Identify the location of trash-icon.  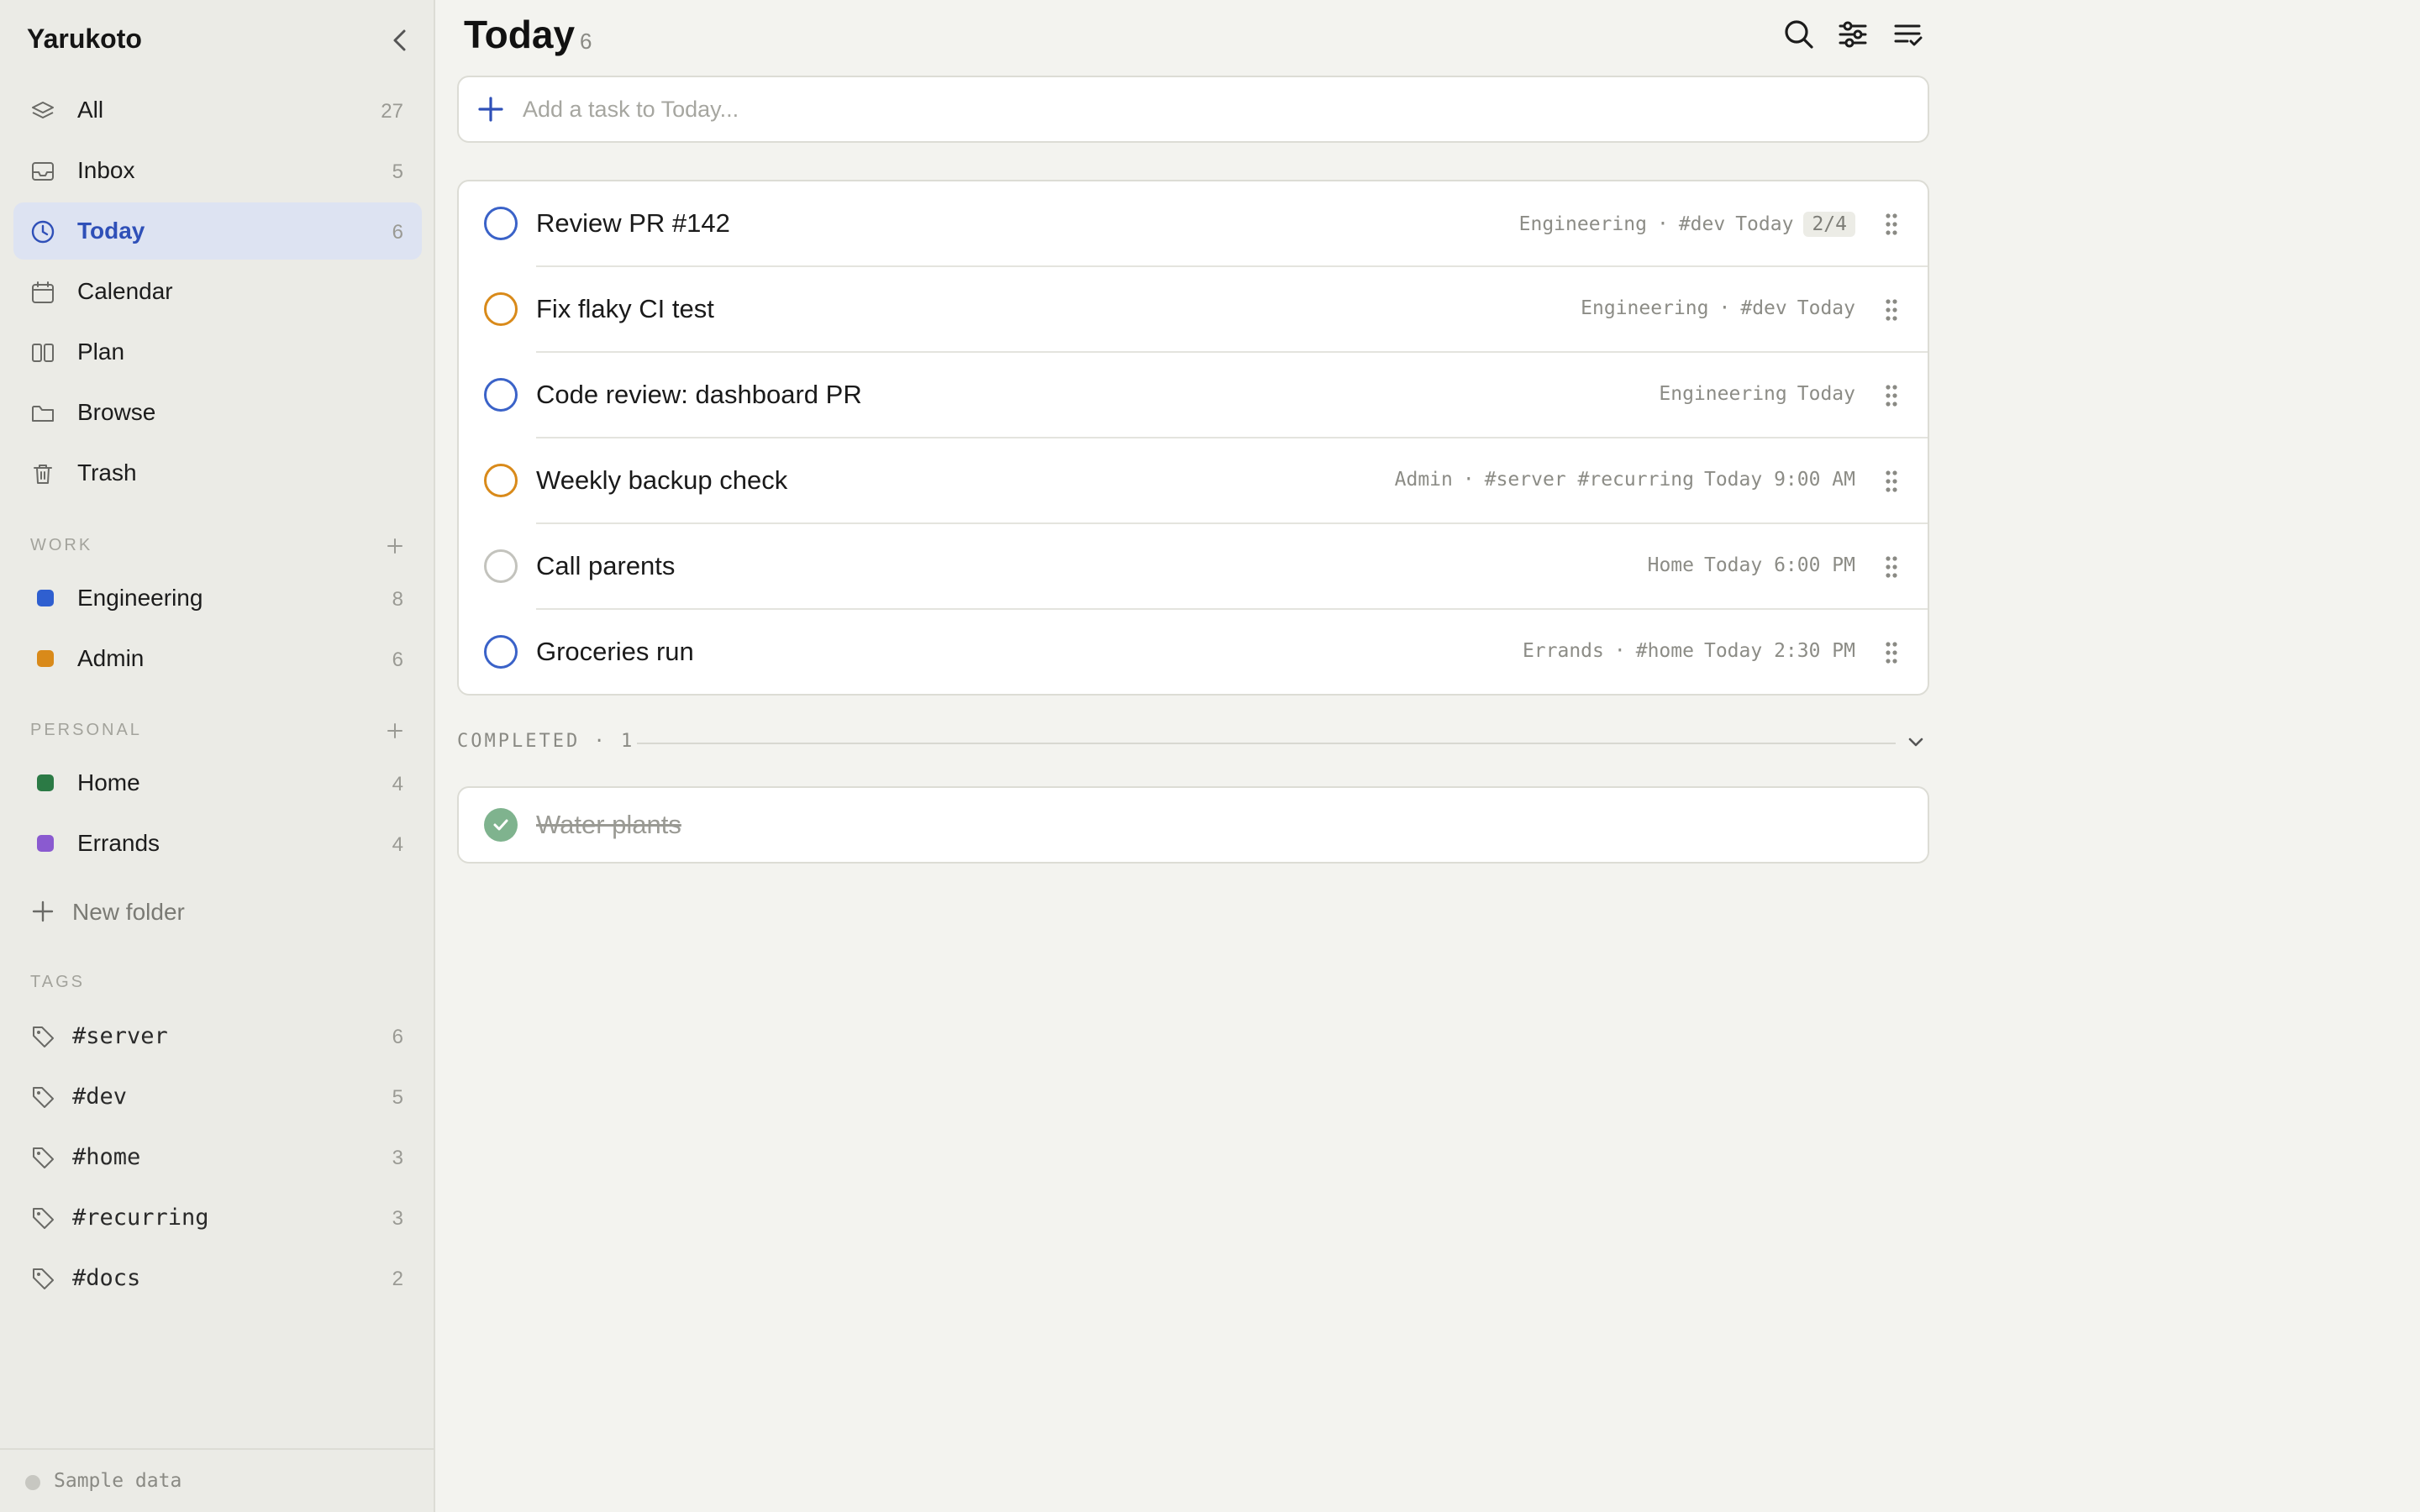
(42, 473).